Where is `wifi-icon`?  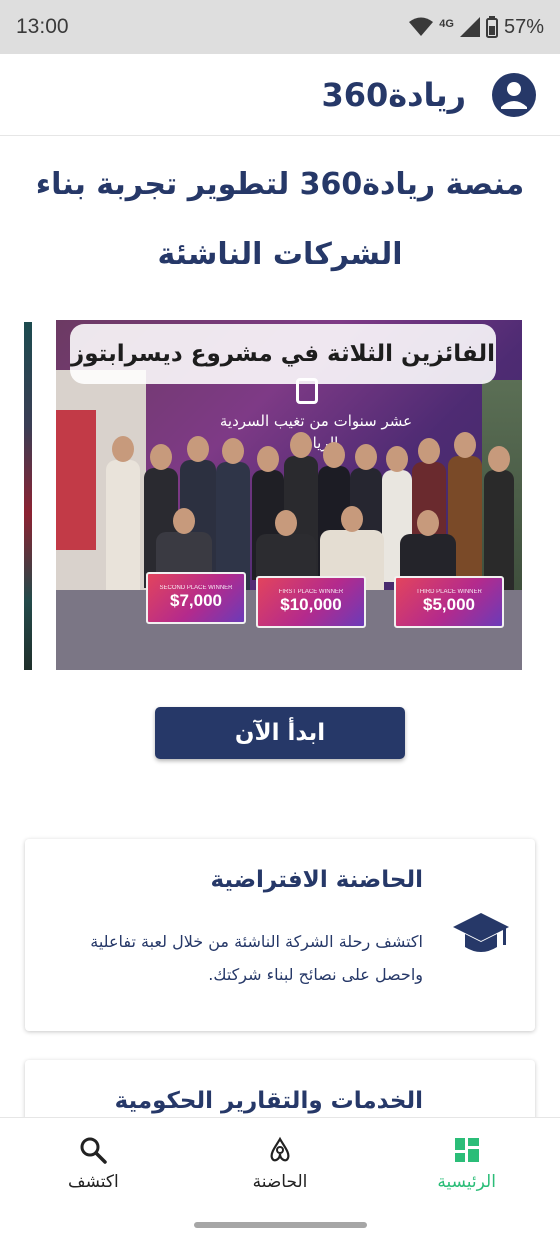
wifi-icon is located at coordinates (421, 27).